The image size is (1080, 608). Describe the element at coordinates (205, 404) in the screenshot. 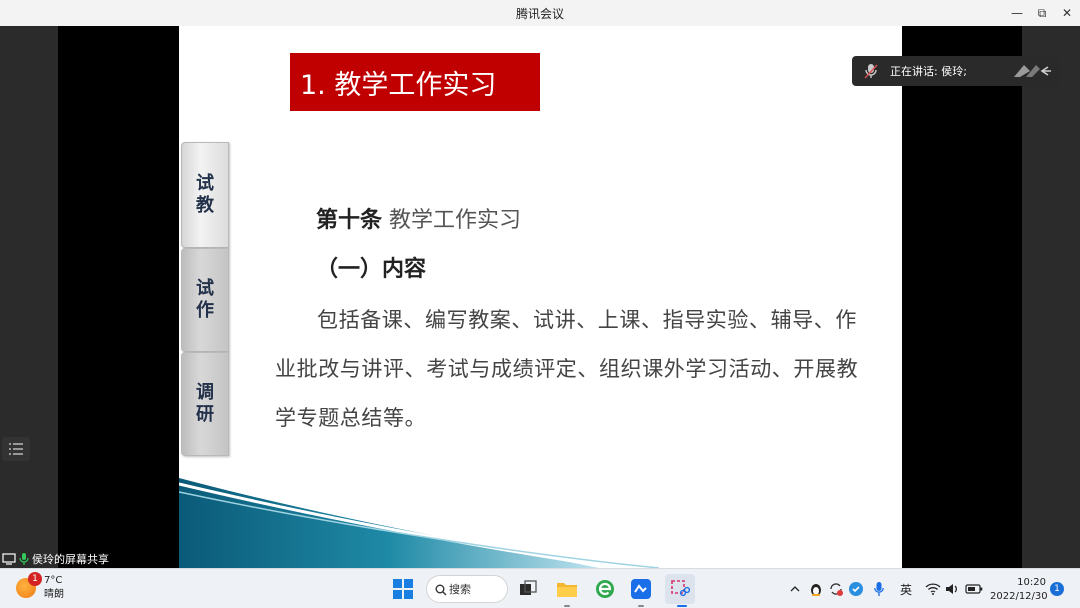

I see `slide-tab-research: 调 研` at that location.